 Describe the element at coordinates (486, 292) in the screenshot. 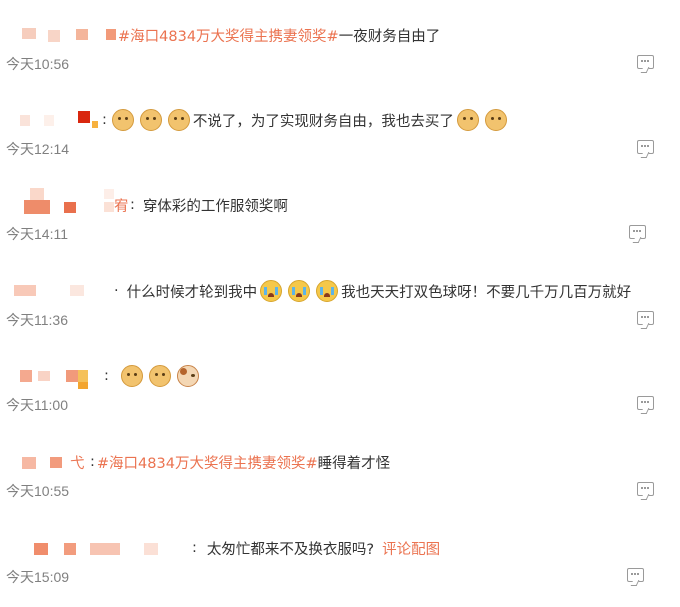

I see `comment-text: 我也天天打双色球呀！不要几千万几百万就好` at that location.